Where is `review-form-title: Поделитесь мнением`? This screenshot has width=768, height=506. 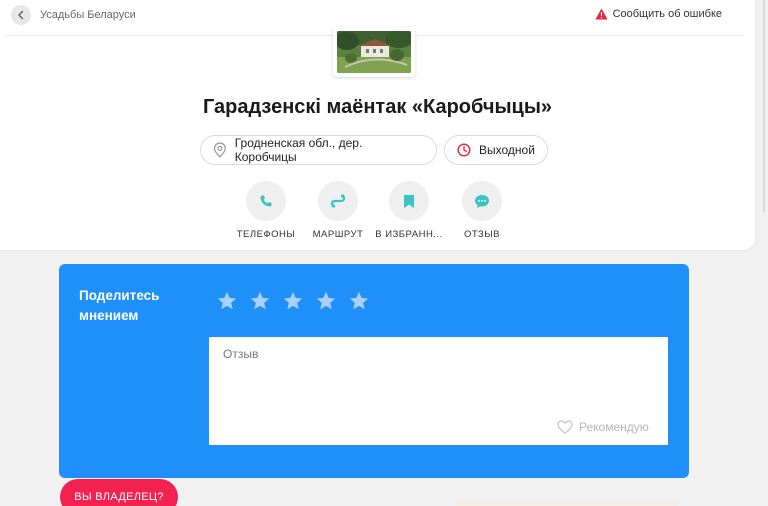
review-form-title: Поделитесь мнением is located at coordinates (119, 305).